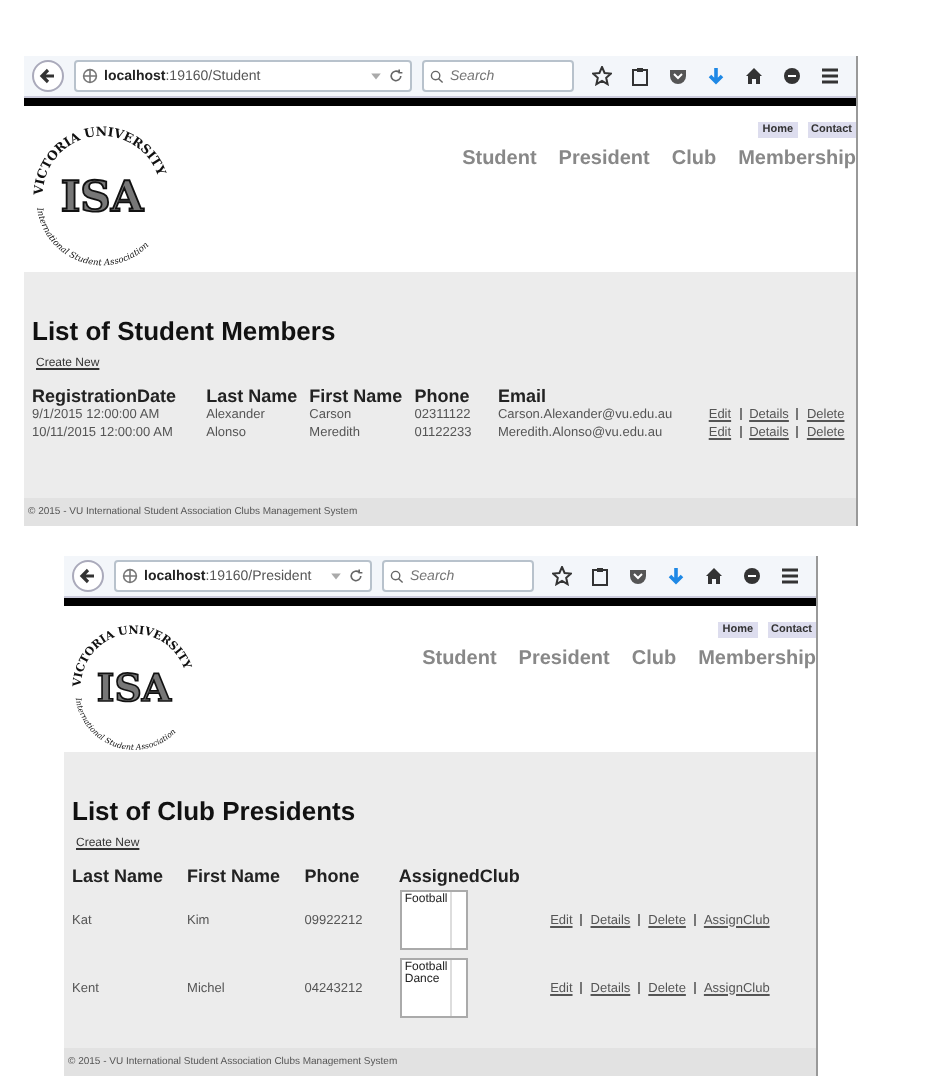  What do you see at coordinates (522, 396) in the screenshot?
I see `column-header: Email` at bounding box center [522, 396].